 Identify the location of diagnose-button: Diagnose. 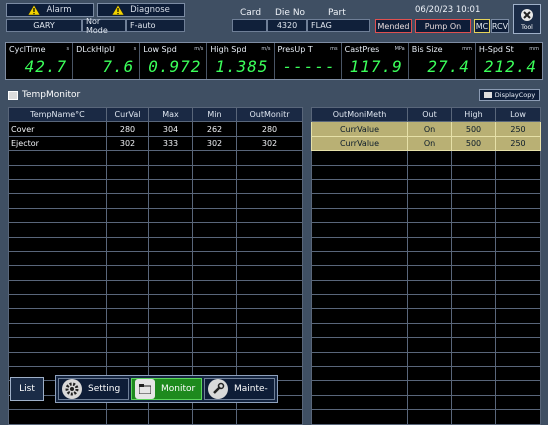
(141, 10).